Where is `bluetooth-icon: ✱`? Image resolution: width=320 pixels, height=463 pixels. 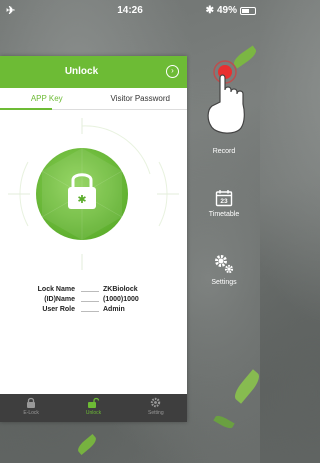
bluetooth-icon: ✱ is located at coordinates (209, 10).